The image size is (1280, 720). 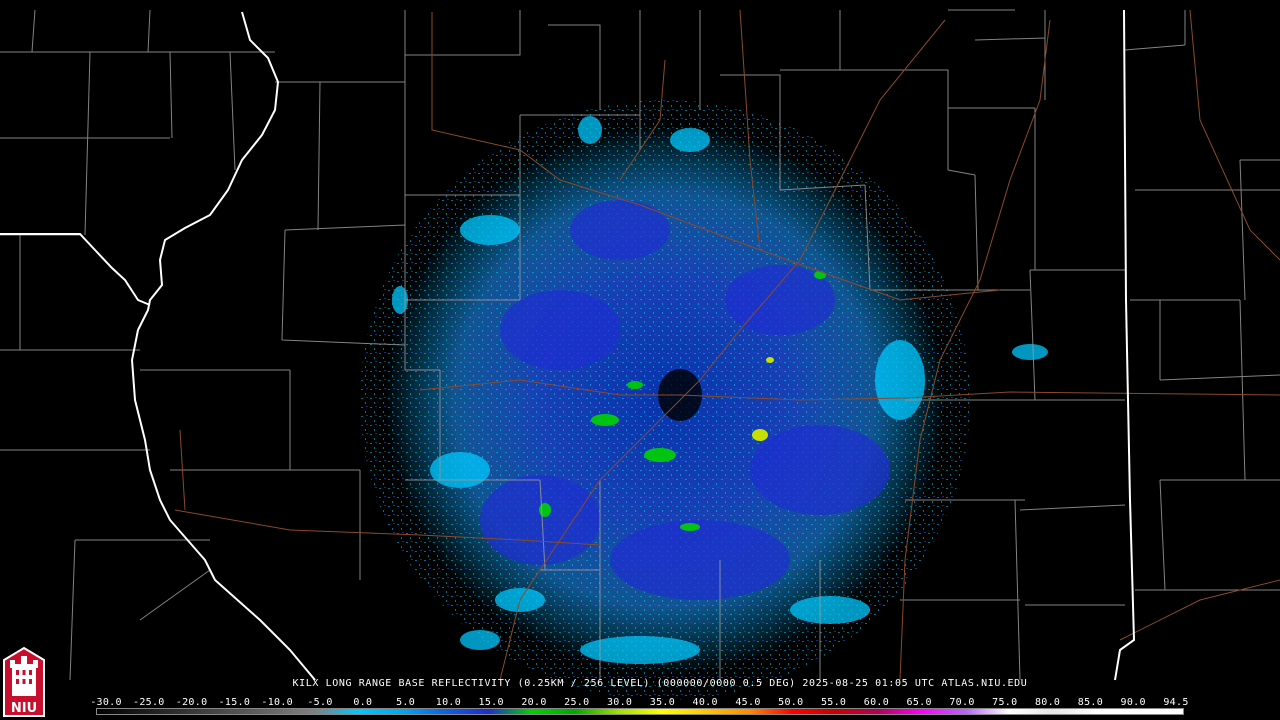 What do you see at coordinates (640, 711) in the screenshot?
I see `reflectivity-colorbar` at bounding box center [640, 711].